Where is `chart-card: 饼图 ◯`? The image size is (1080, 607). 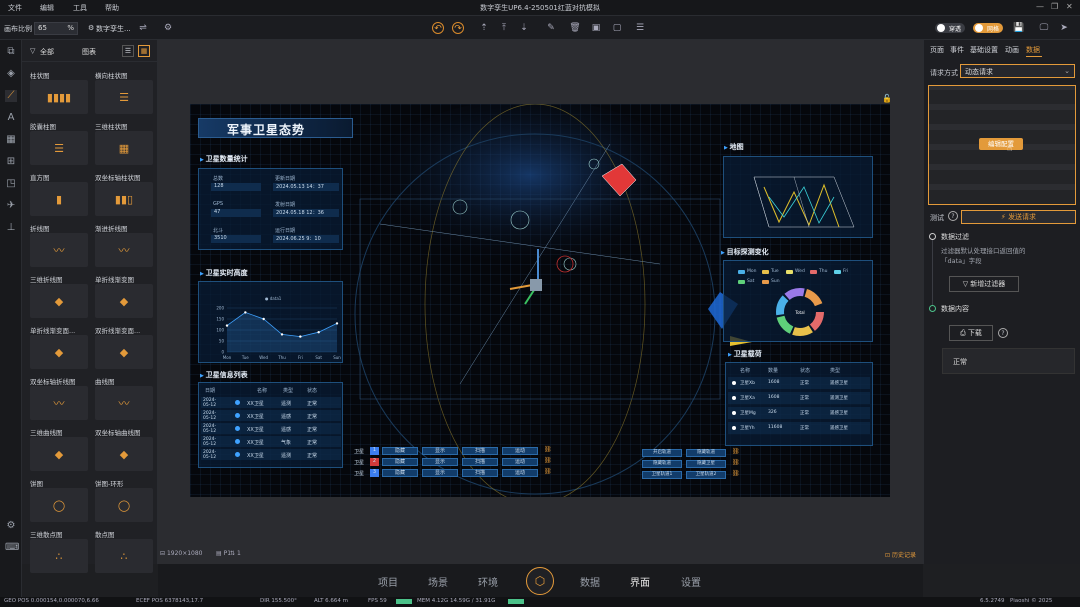 chart-card: 饼图 ◯ is located at coordinates (59, 501).